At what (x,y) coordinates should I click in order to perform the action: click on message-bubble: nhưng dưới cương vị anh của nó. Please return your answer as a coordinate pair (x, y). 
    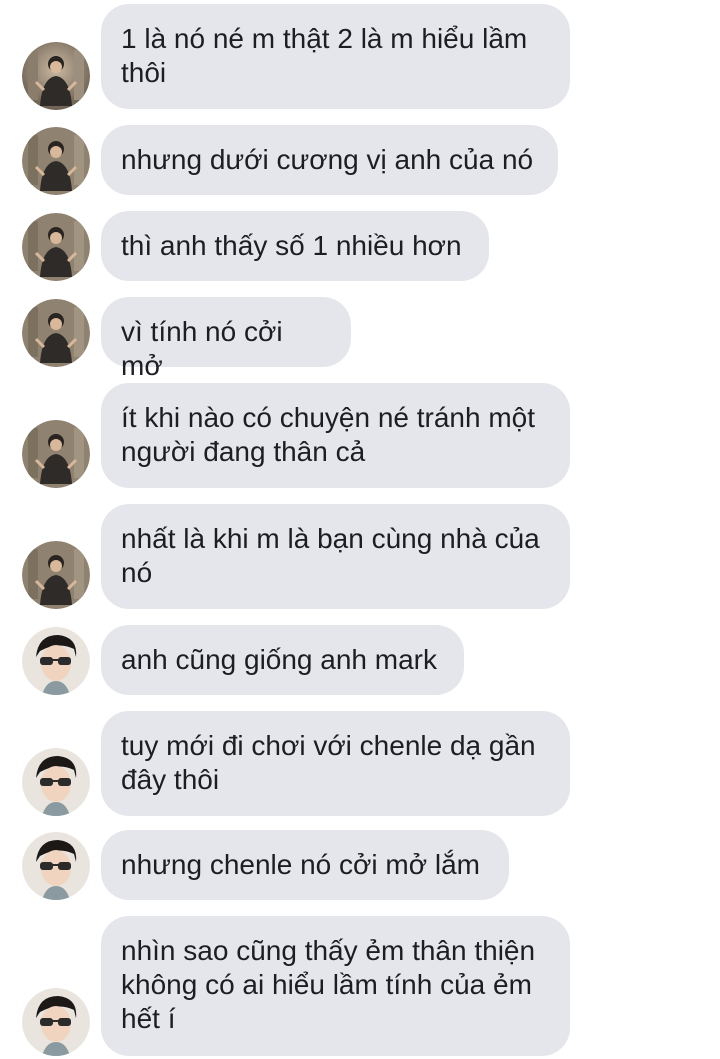
    Looking at the image, I should click on (329, 160).